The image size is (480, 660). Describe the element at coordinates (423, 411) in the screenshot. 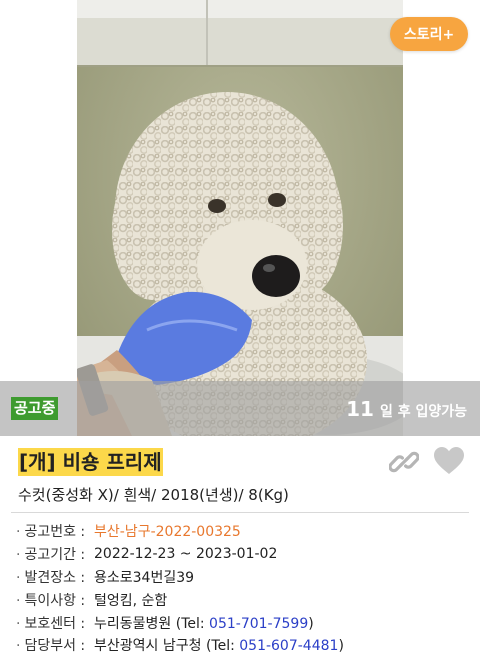

I see `days-suffix: 일 후 입양가능` at that location.